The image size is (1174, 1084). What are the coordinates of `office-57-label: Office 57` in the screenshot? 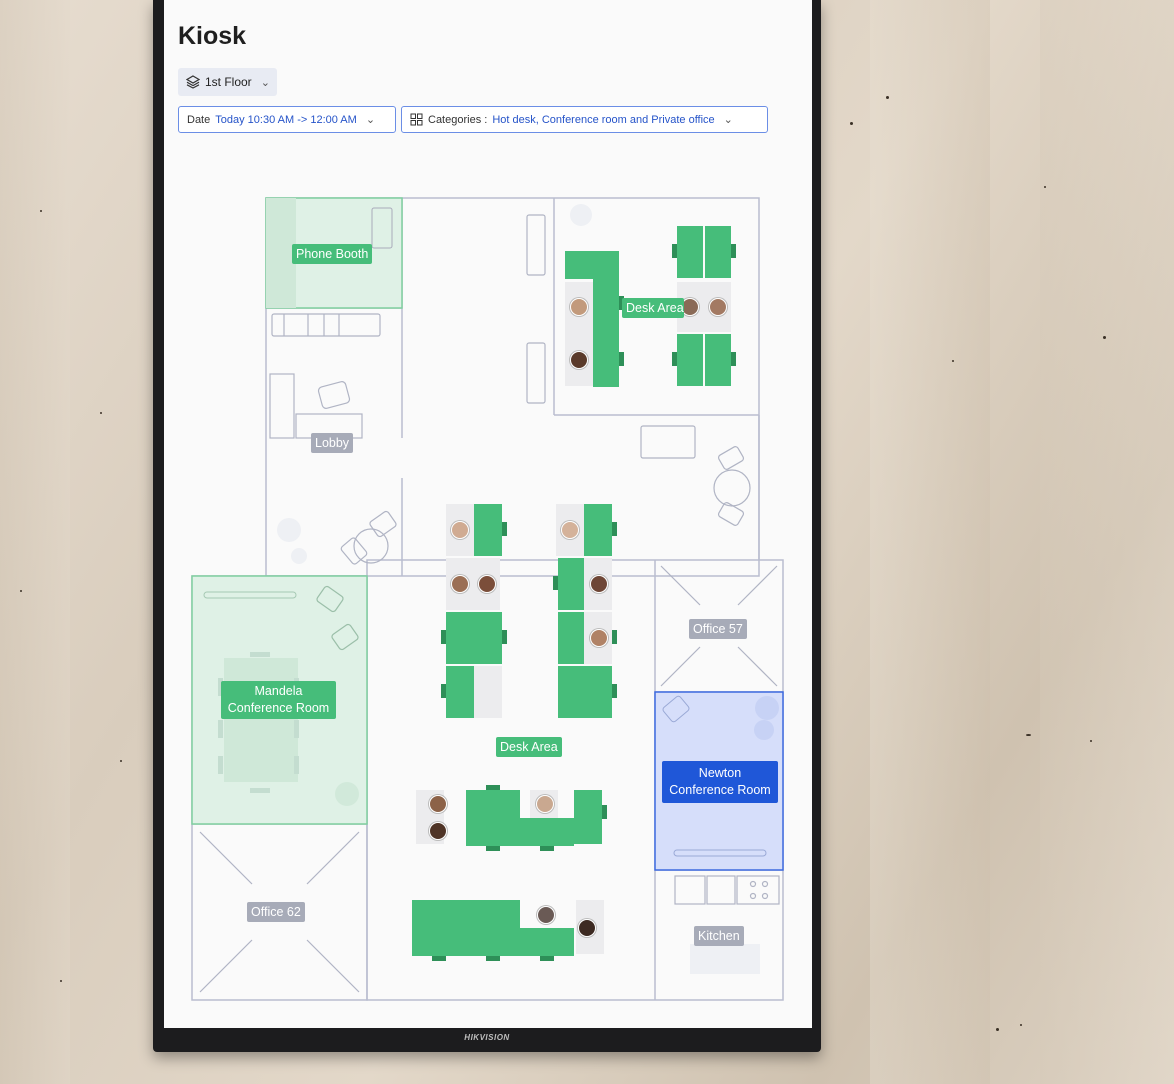 It's located at (718, 629).